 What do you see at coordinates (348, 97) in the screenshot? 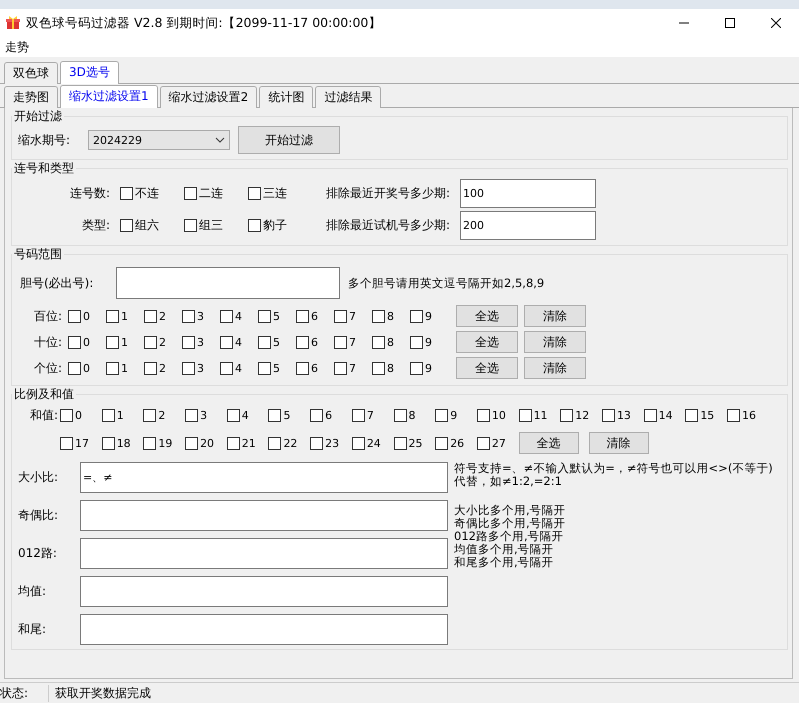
I see `tab: 过滤结果` at bounding box center [348, 97].